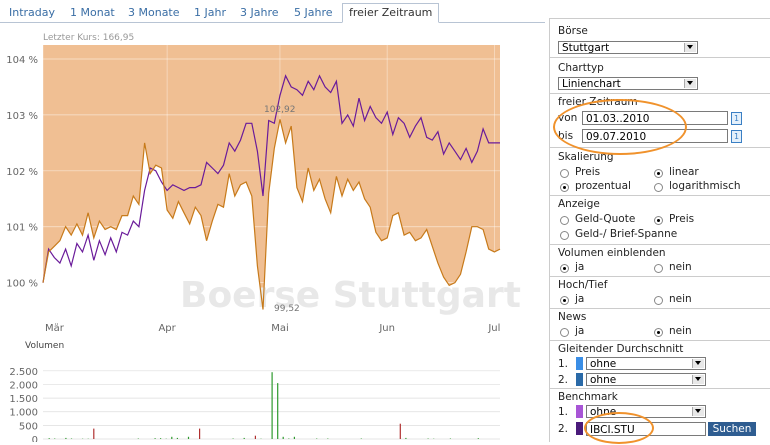 The image size is (770, 445). What do you see at coordinates (386, 328) in the screenshot?
I see `x-tick-label: Jun` at bounding box center [386, 328].